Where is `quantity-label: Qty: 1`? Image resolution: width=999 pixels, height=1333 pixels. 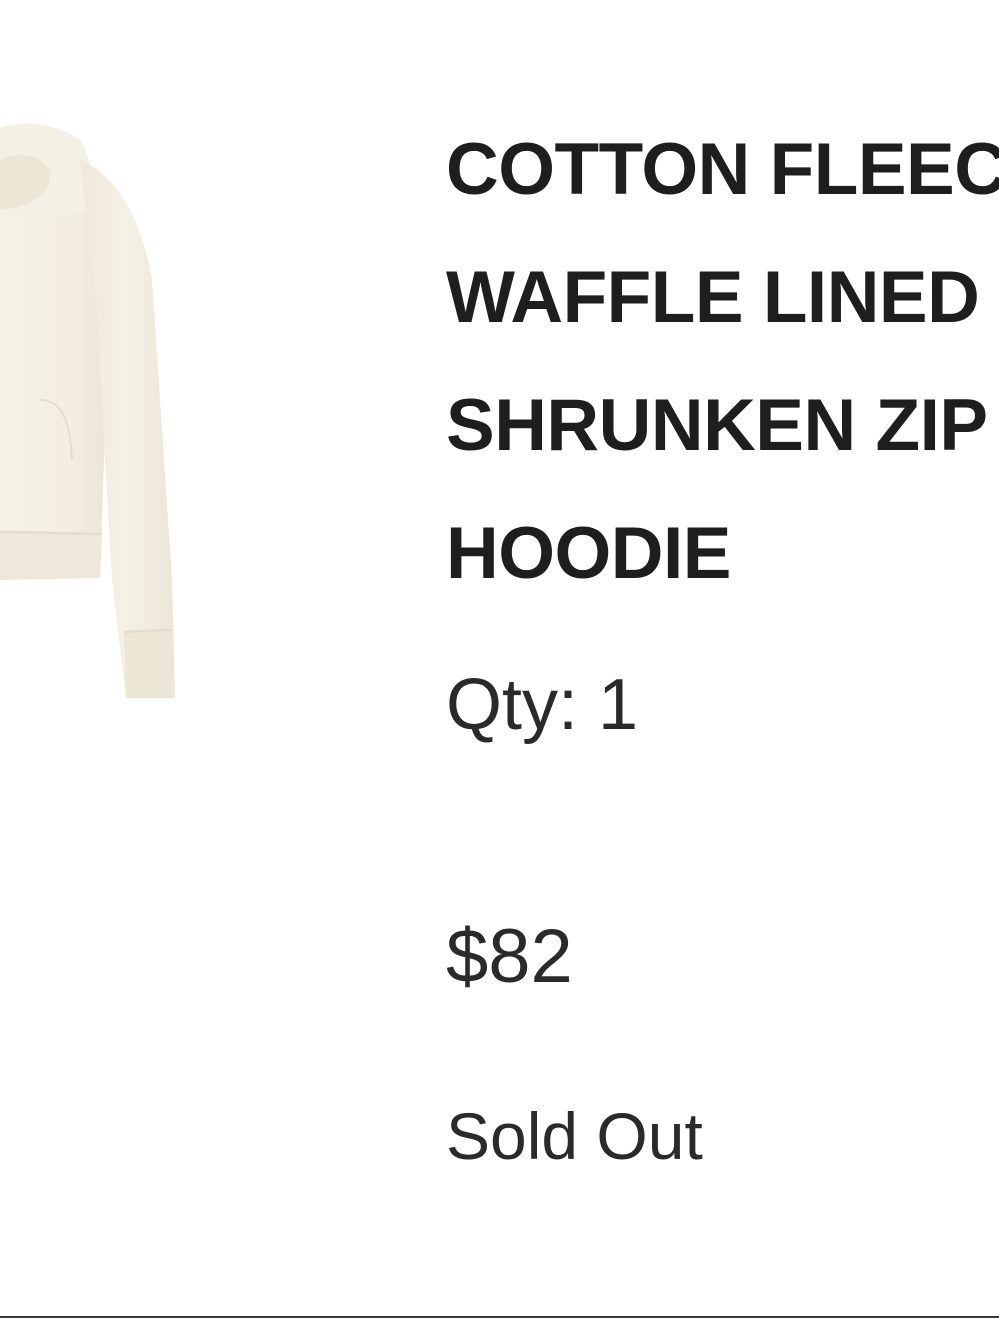
quantity-label: Qty: 1 is located at coordinates (542, 705).